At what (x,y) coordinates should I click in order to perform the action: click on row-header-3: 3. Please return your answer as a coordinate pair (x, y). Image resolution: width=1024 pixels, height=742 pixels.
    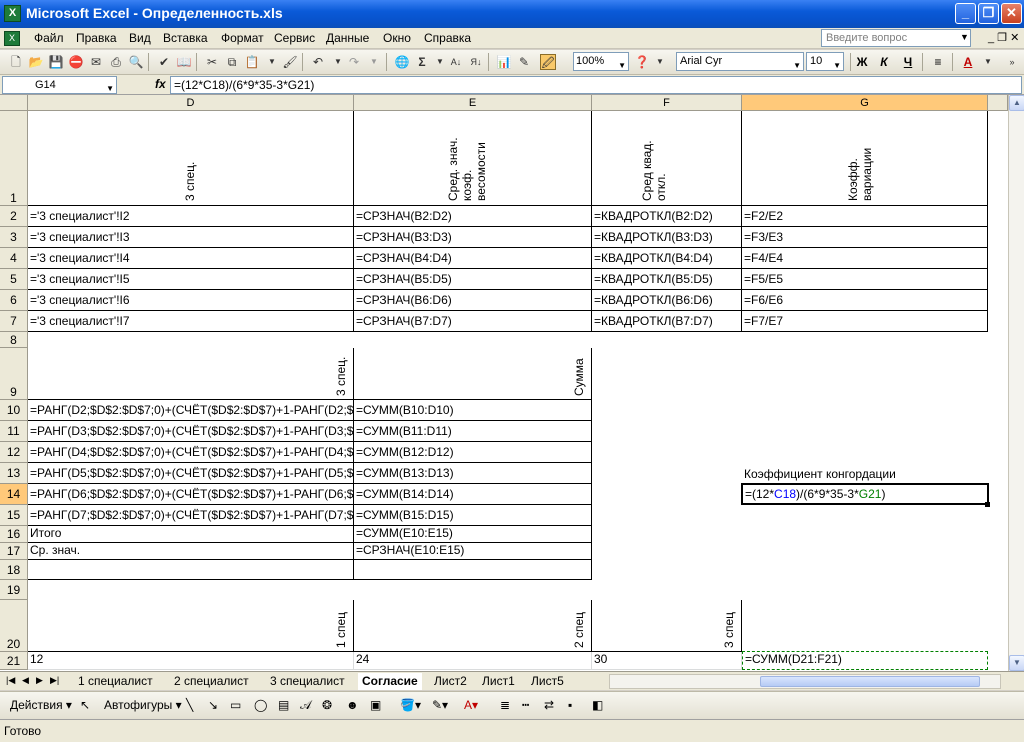
    Looking at the image, I should click on (14, 237).